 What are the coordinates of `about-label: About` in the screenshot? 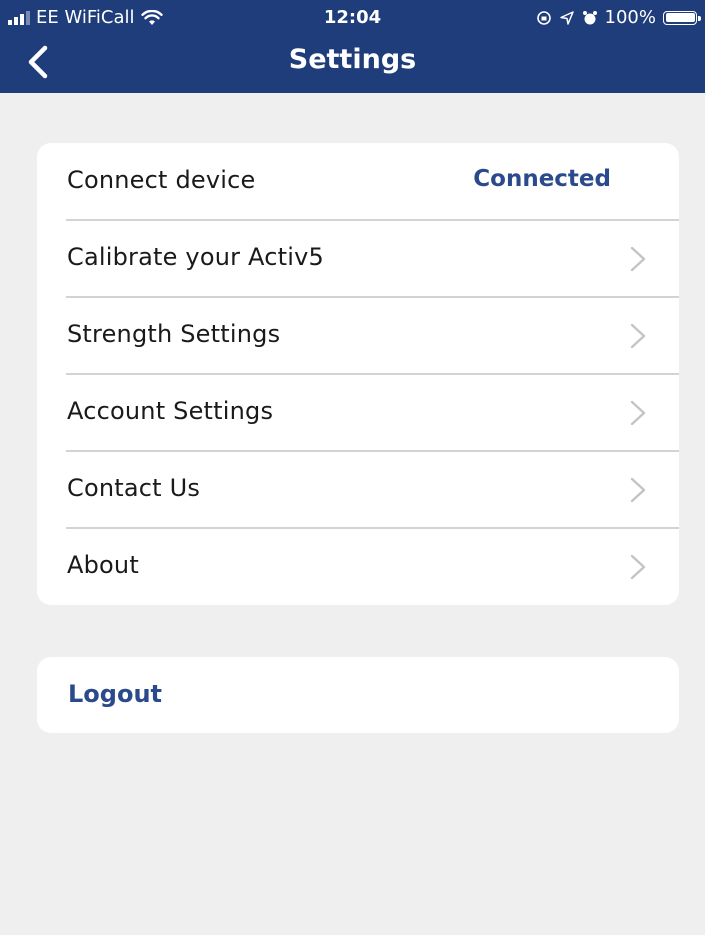 It's located at (103, 565).